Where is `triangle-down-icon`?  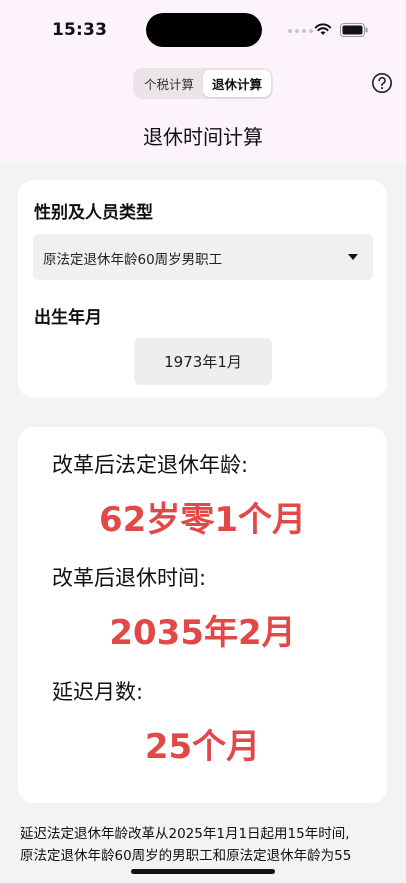
triangle-down-icon is located at coordinates (353, 257).